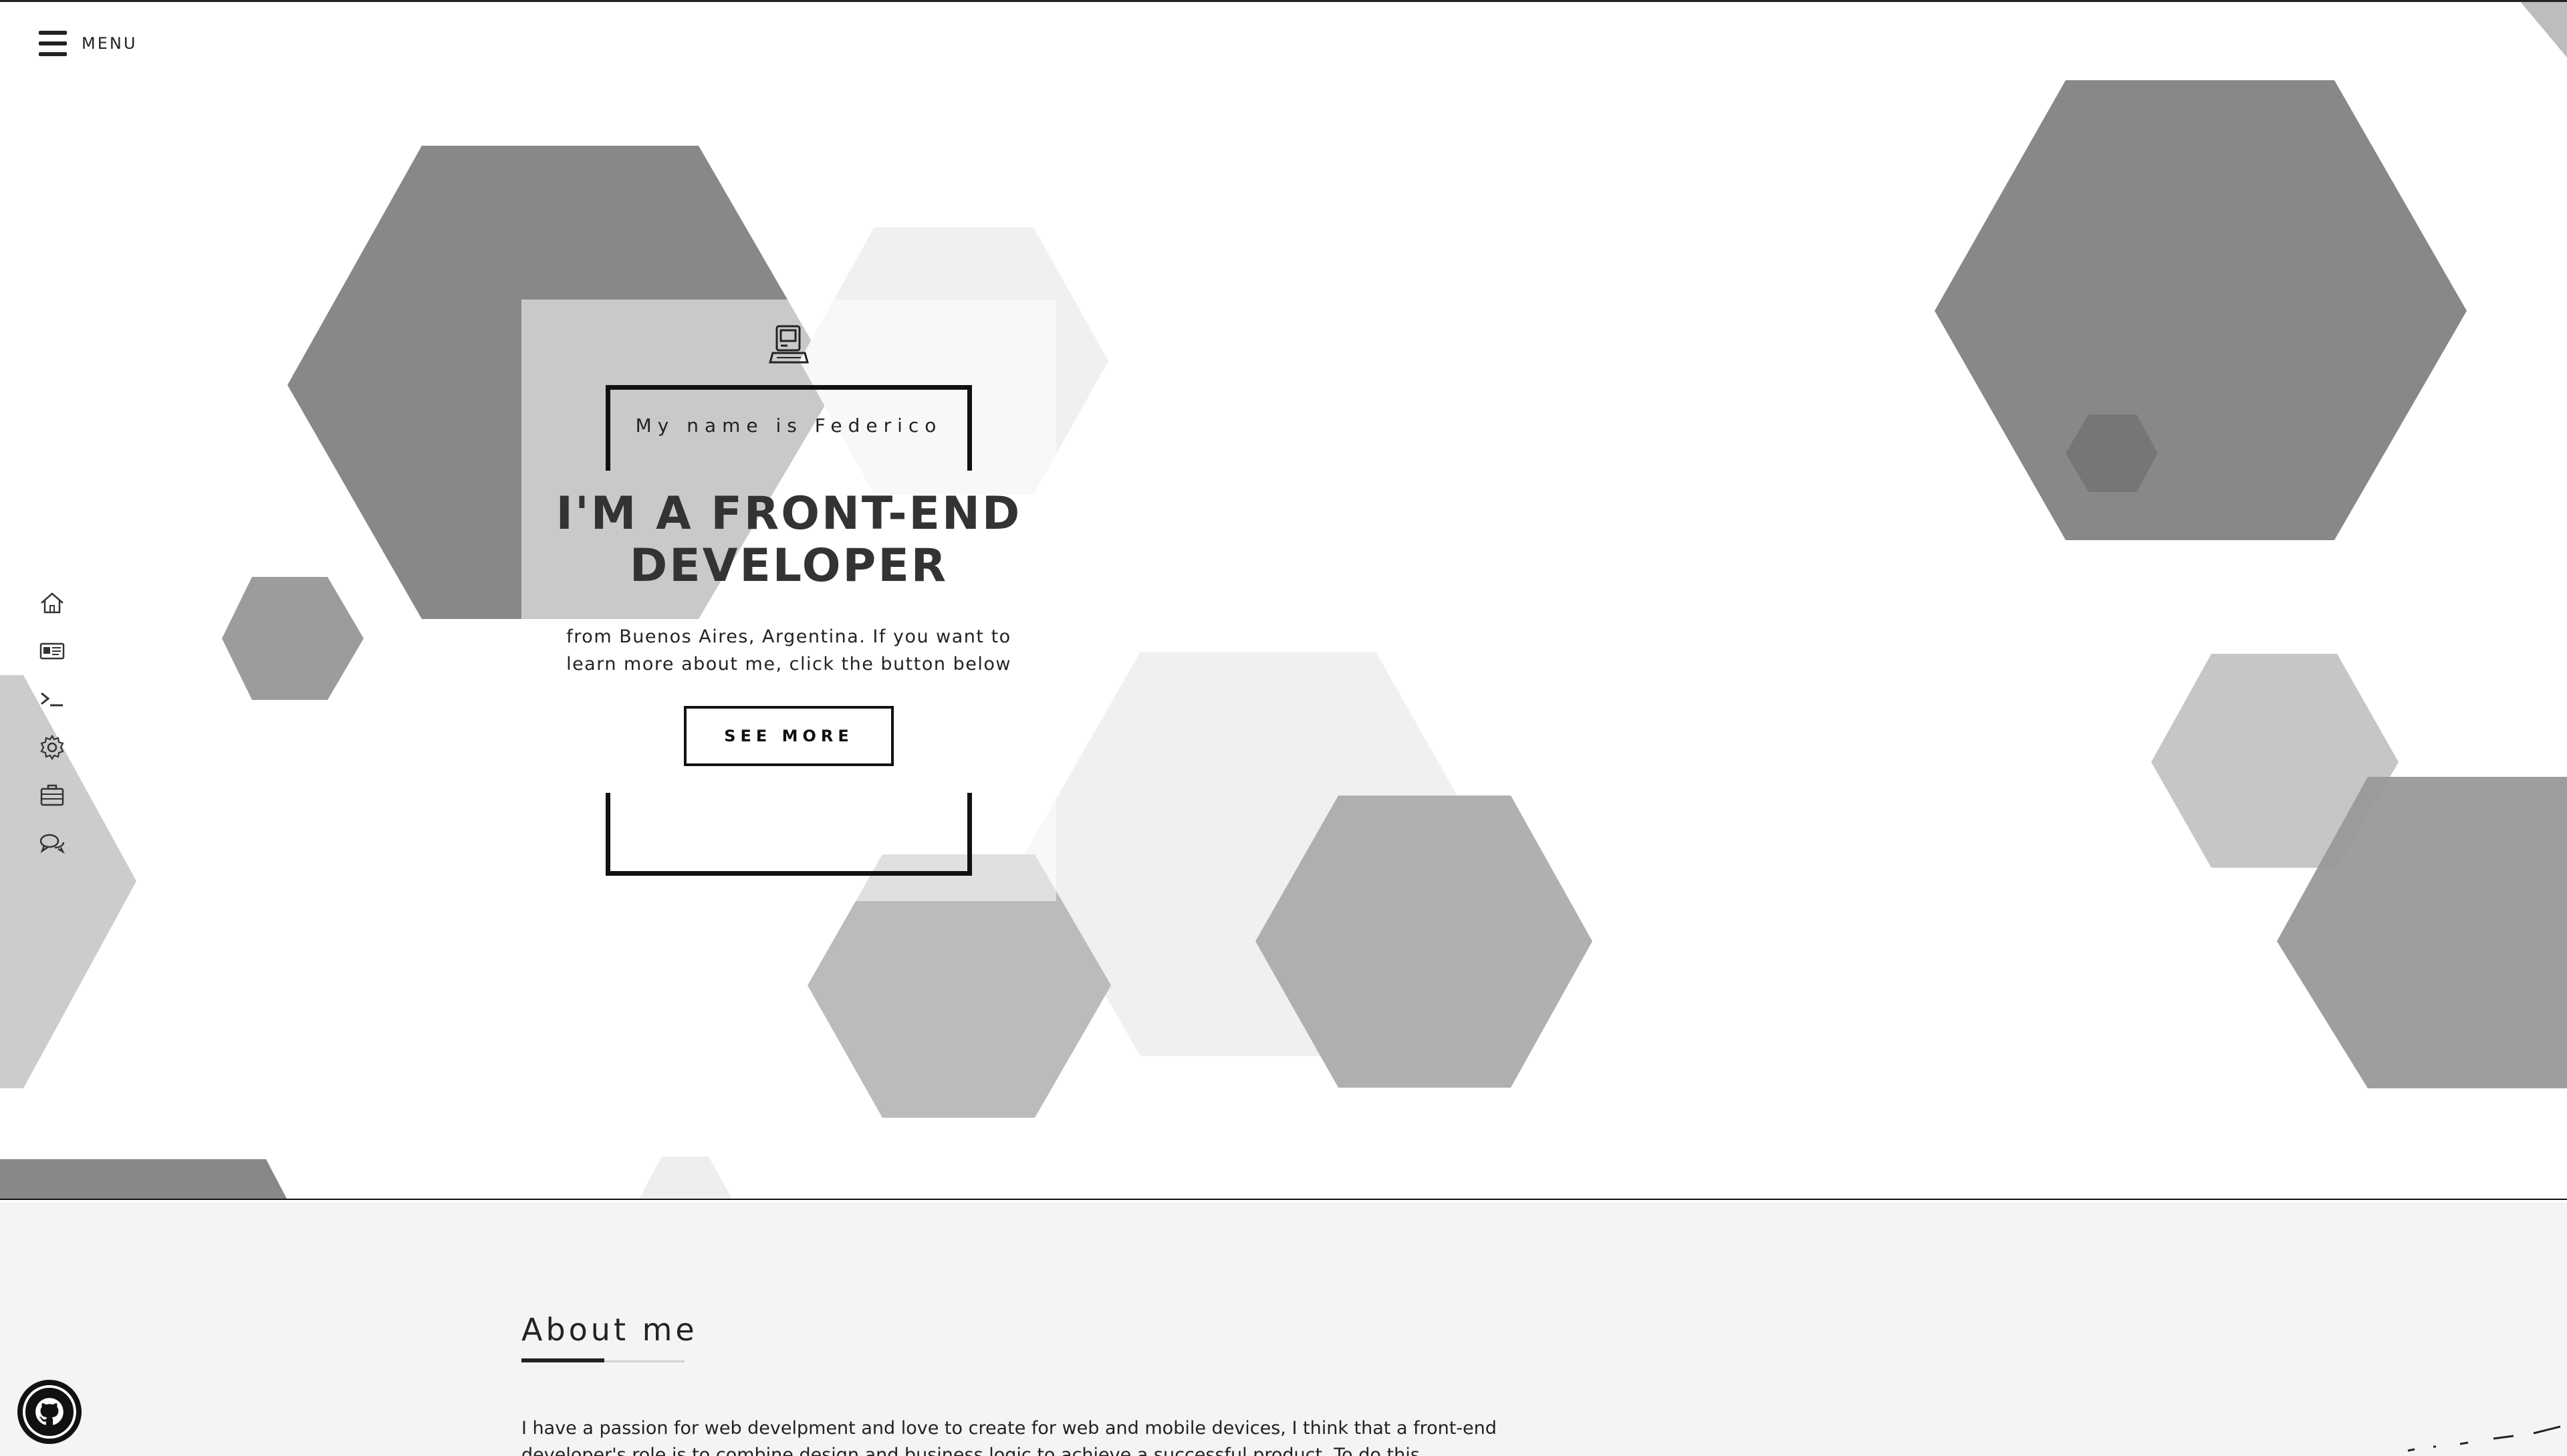 This screenshot has width=2567, height=1456. Describe the element at coordinates (789, 425) in the screenshot. I see `hero-tagline: My name is Federico` at that location.